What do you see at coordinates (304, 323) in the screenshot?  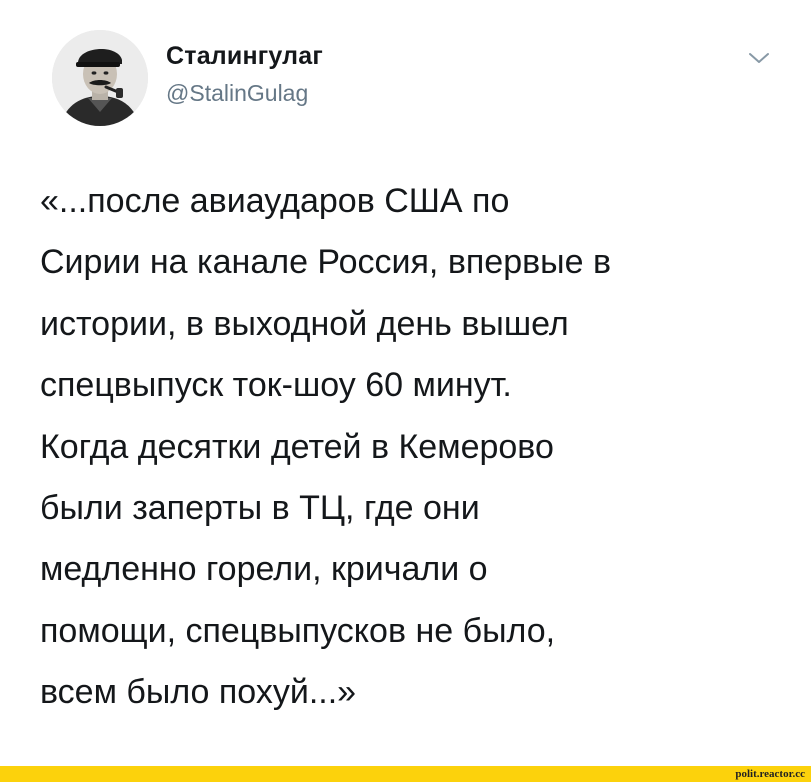 I see `tweet-text-line: истории, в выходной день вышел` at bounding box center [304, 323].